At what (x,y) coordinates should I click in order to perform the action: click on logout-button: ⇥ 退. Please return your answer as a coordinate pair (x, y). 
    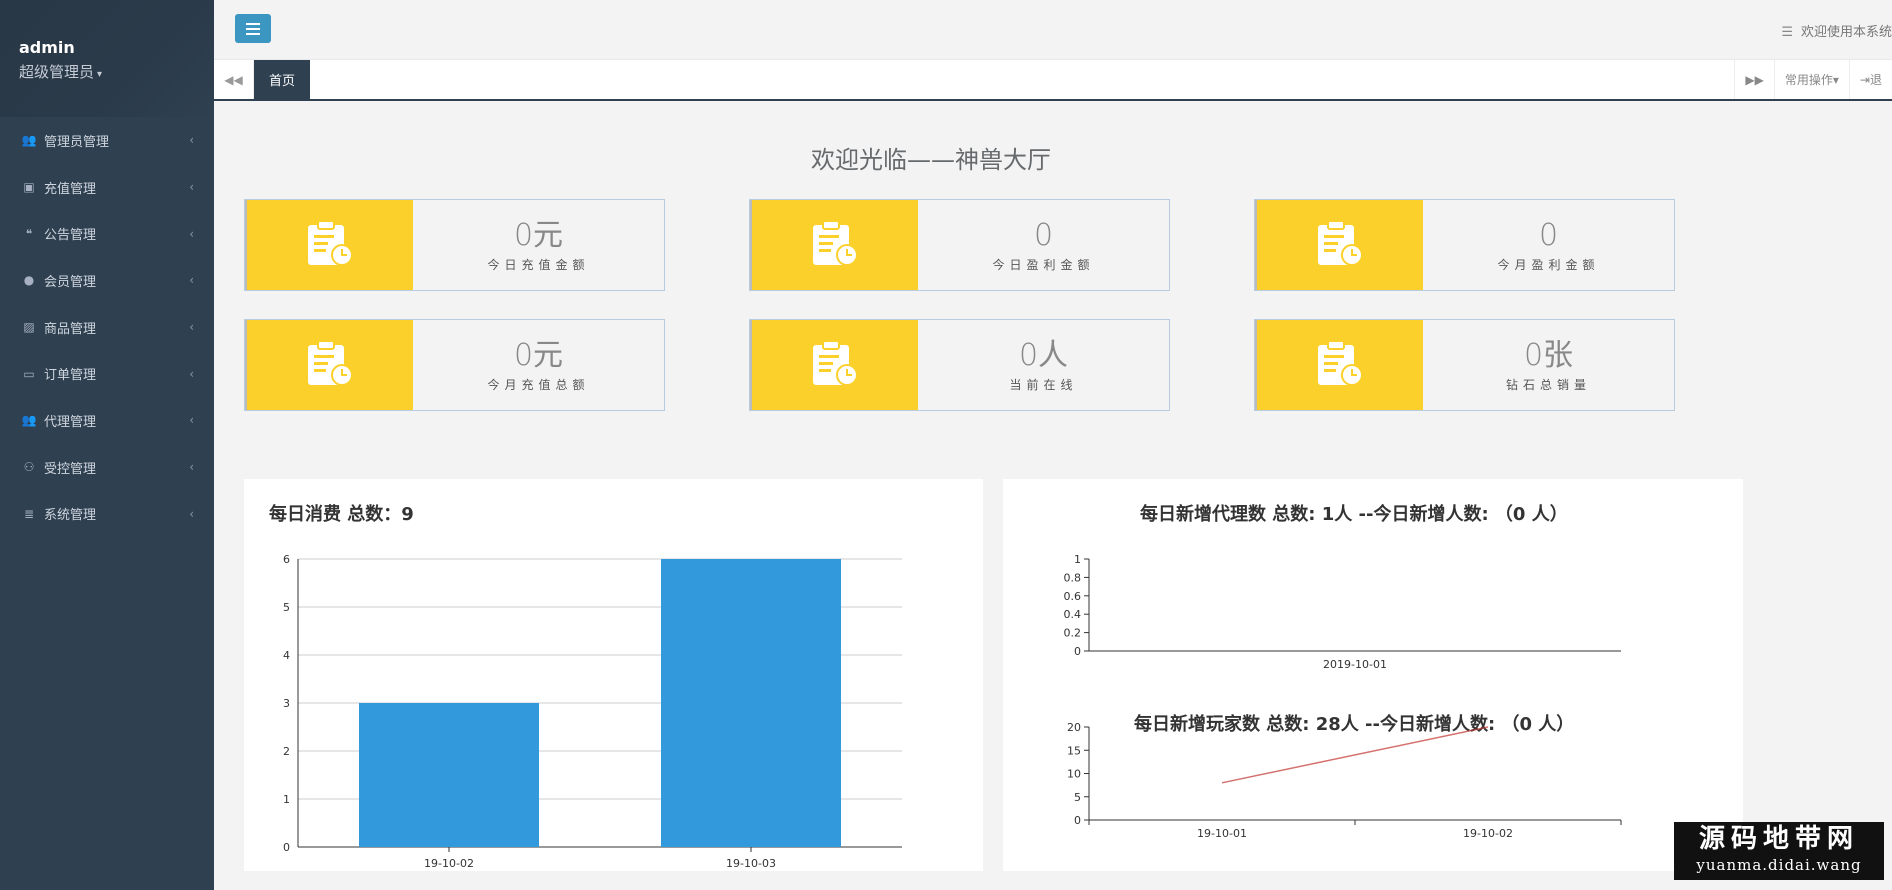
    Looking at the image, I should click on (1870, 79).